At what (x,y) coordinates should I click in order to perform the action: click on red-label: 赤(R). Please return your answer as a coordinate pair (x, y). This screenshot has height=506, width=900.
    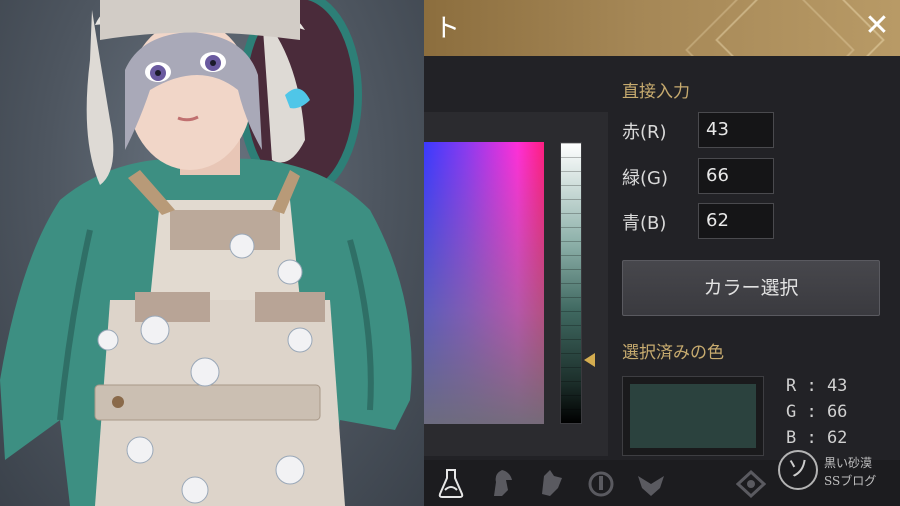
    Looking at the image, I should click on (644, 132).